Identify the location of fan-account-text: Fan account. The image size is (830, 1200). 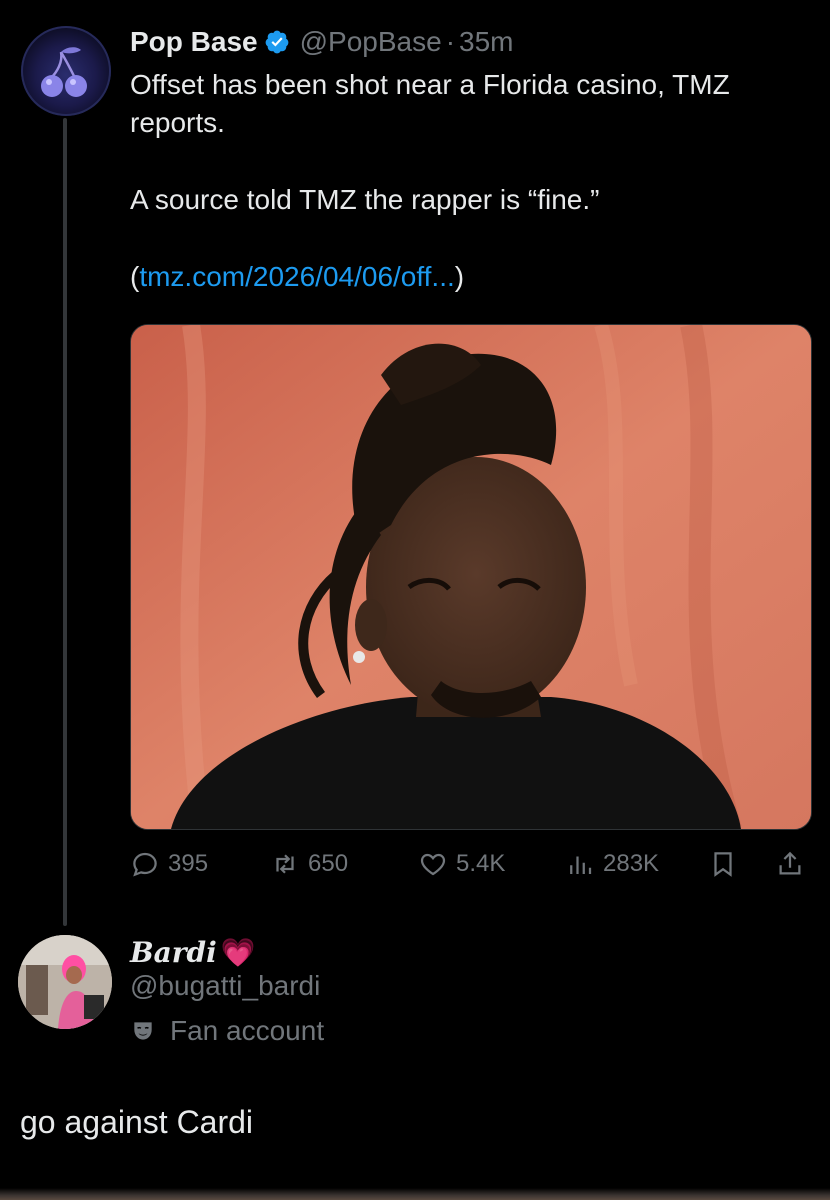
(247, 1030).